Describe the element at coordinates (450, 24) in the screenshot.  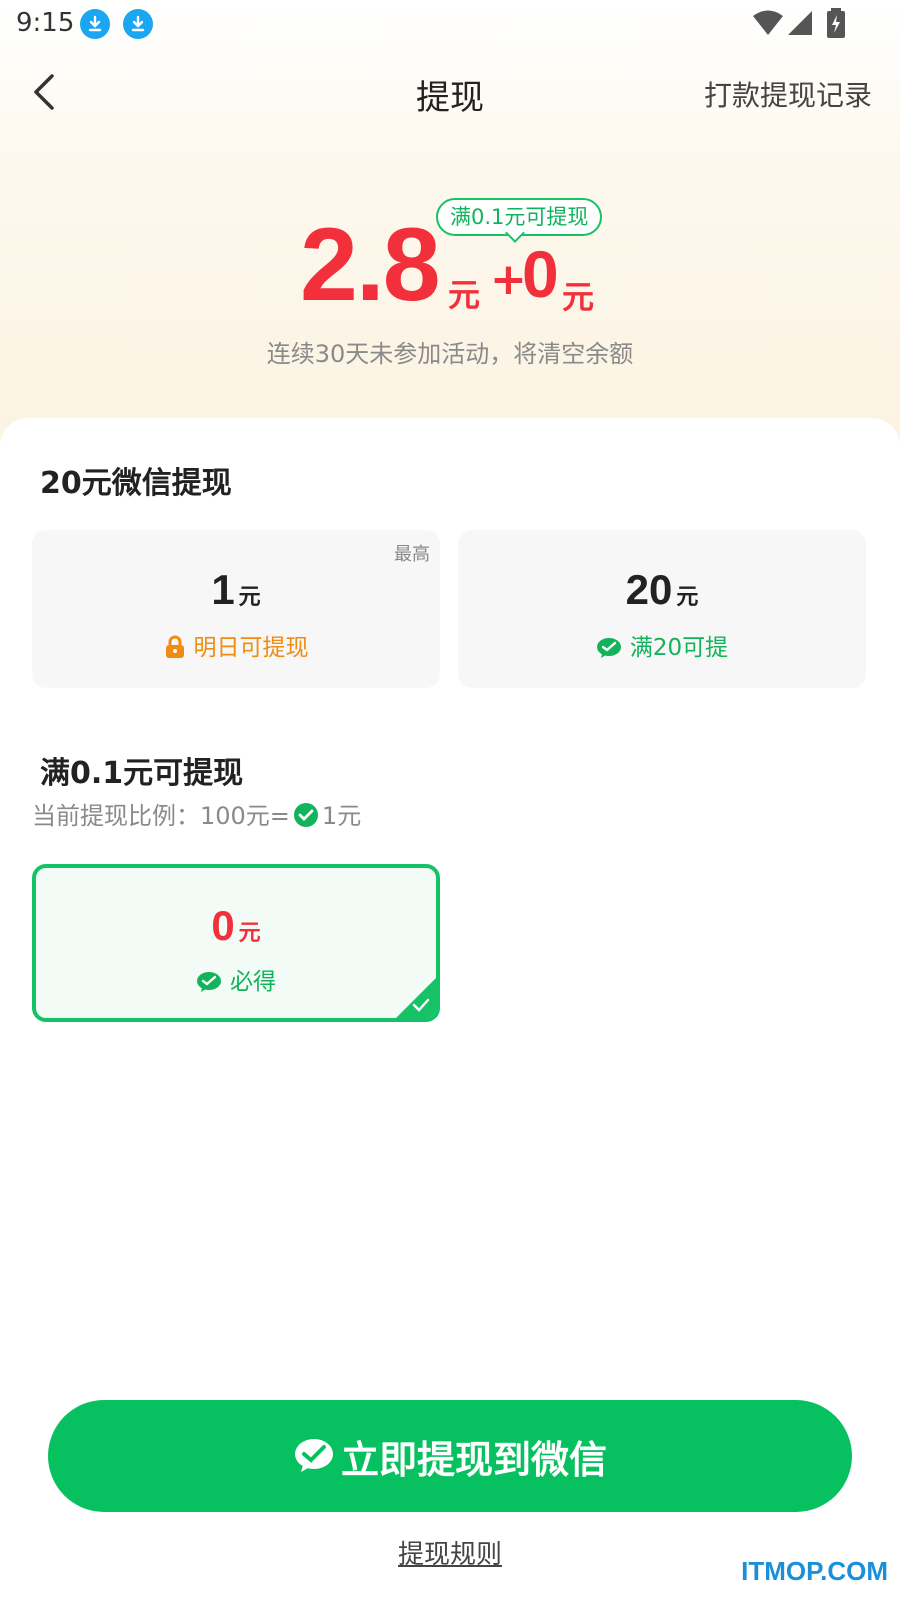
I see `status-bar: 9:15` at that location.